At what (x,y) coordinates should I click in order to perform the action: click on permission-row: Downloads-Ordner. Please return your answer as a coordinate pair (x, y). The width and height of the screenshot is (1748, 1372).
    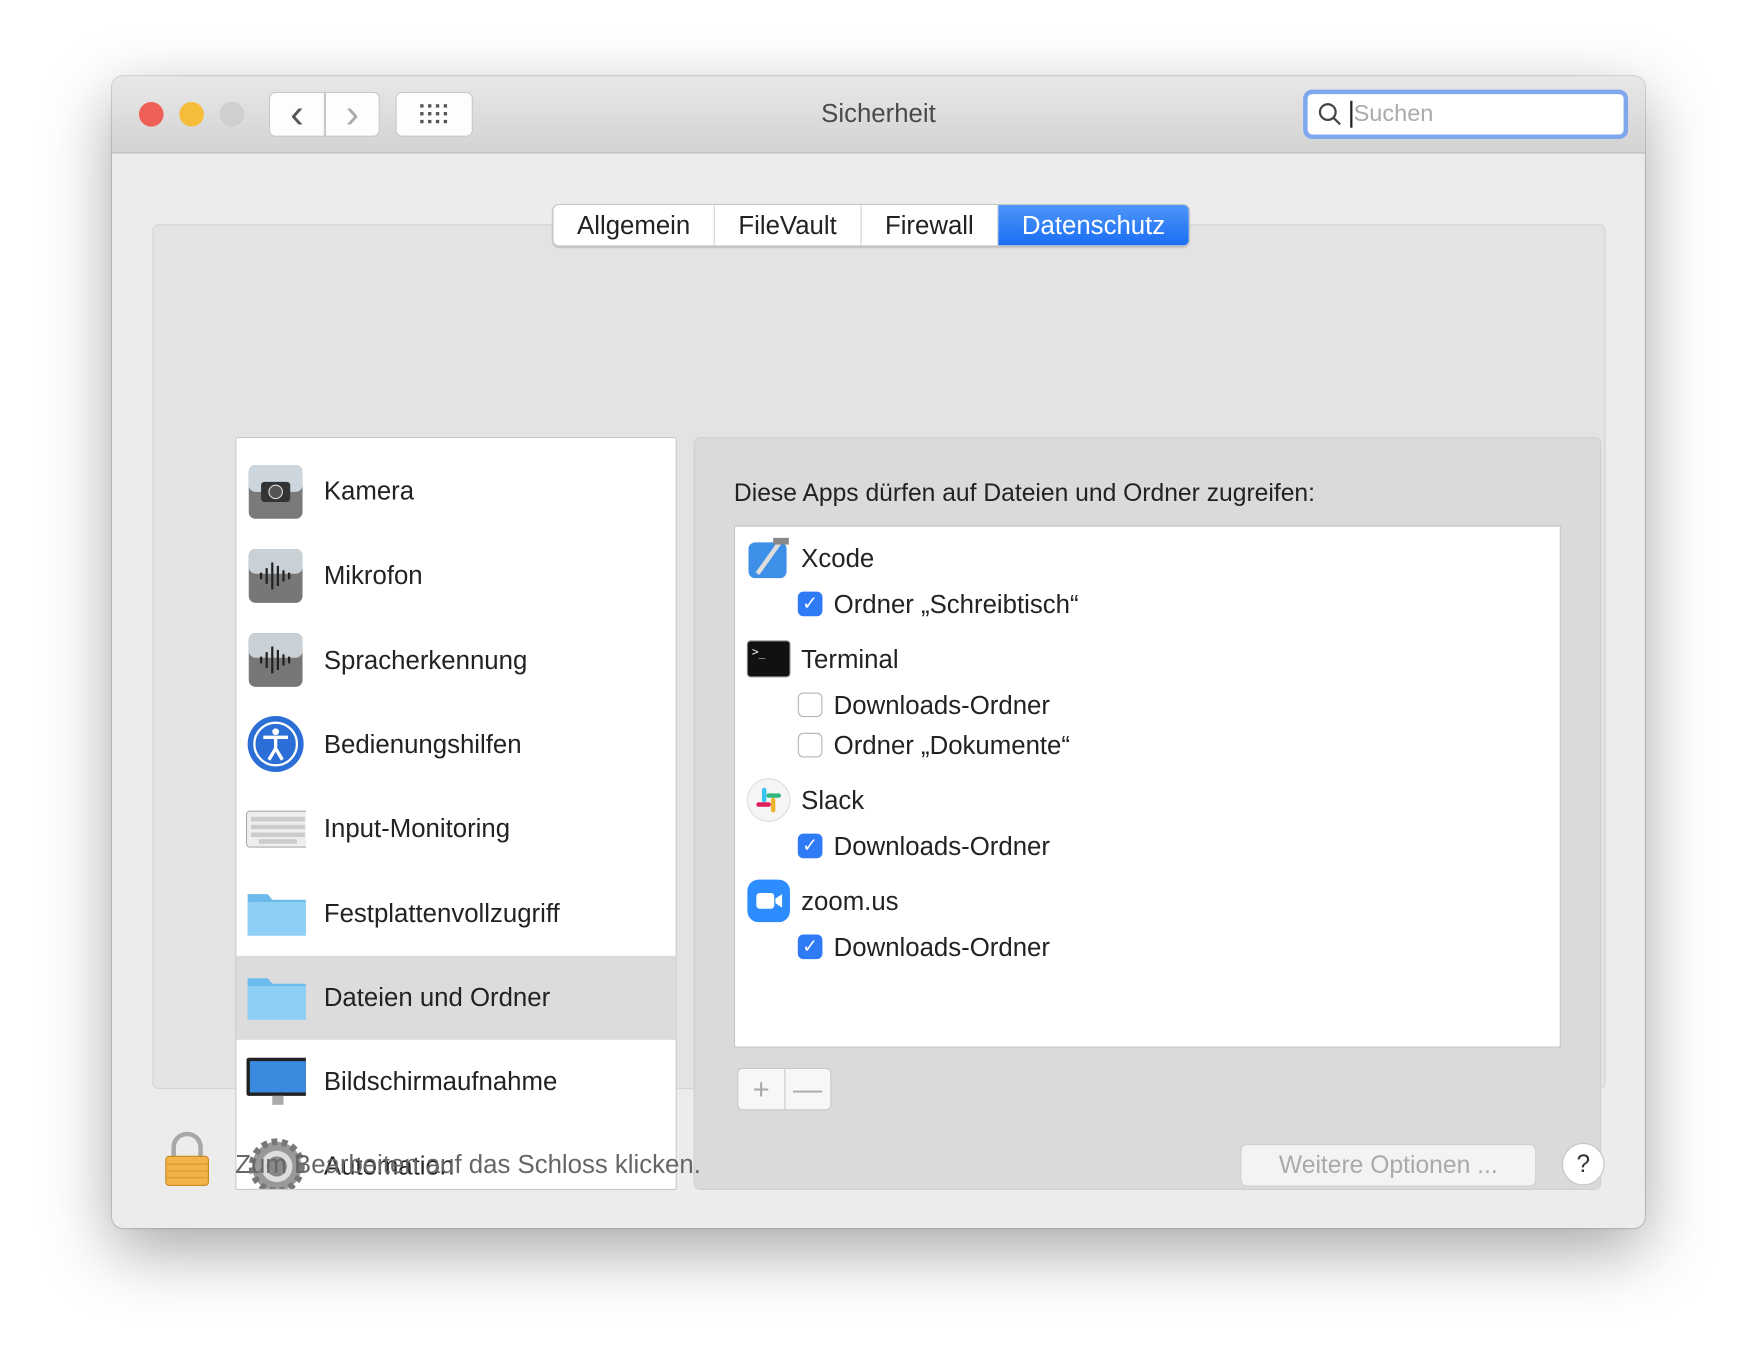
    Looking at the image, I should click on (923, 705).